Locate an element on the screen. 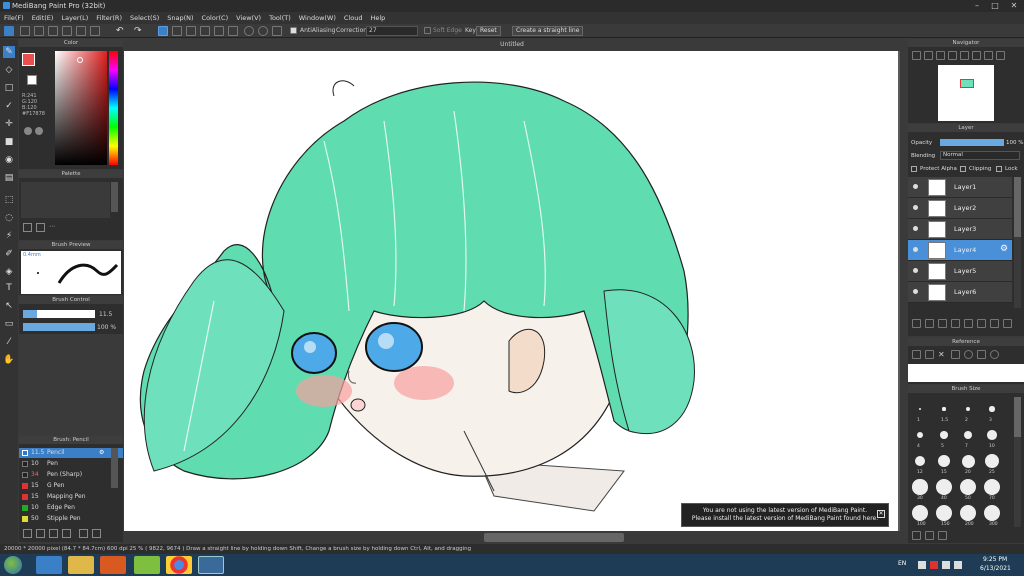  undo-icon: ↶ is located at coordinates (121, 31).